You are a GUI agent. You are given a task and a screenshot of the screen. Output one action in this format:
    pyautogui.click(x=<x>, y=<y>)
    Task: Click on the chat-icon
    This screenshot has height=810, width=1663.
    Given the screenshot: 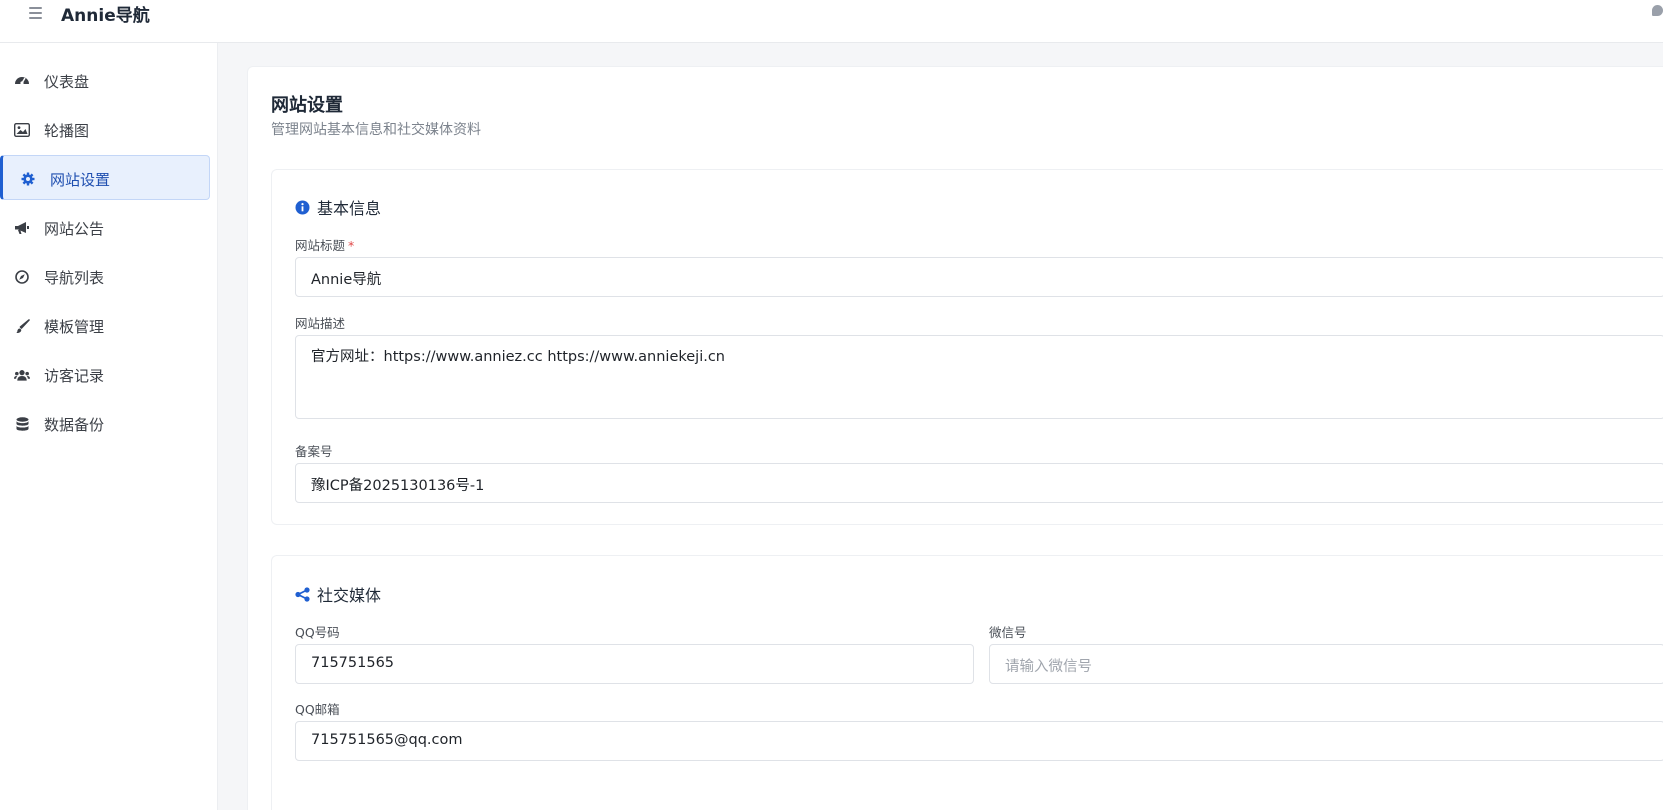 What is the action you would take?
    pyautogui.click(x=1657, y=10)
    